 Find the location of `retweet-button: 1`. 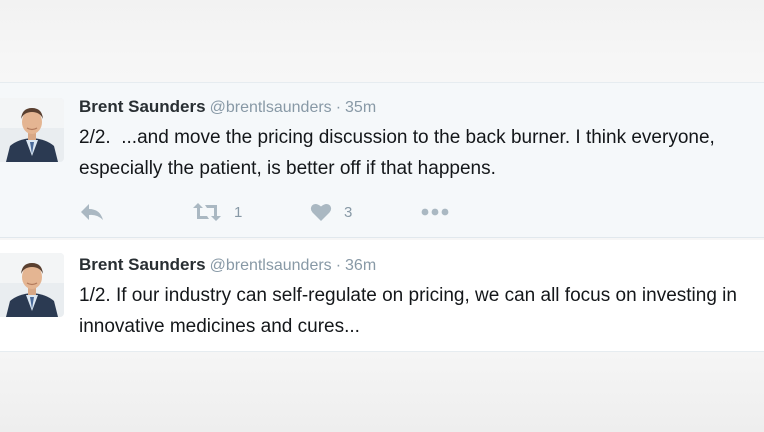

retweet-button: 1 is located at coordinates (217, 212).